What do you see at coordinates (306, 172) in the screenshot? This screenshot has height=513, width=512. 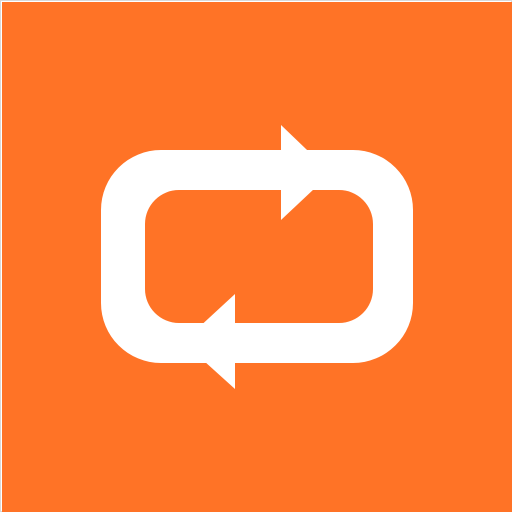 I see `repeat-arrow-head-top` at bounding box center [306, 172].